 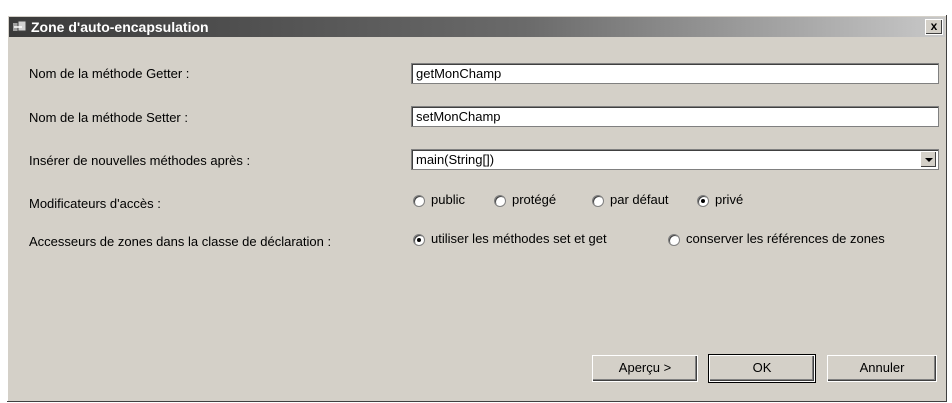 What do you see at coordinates (448, 199) in the screenshot?
I see `radio-public-label: public` at bounding box center [448, 199].